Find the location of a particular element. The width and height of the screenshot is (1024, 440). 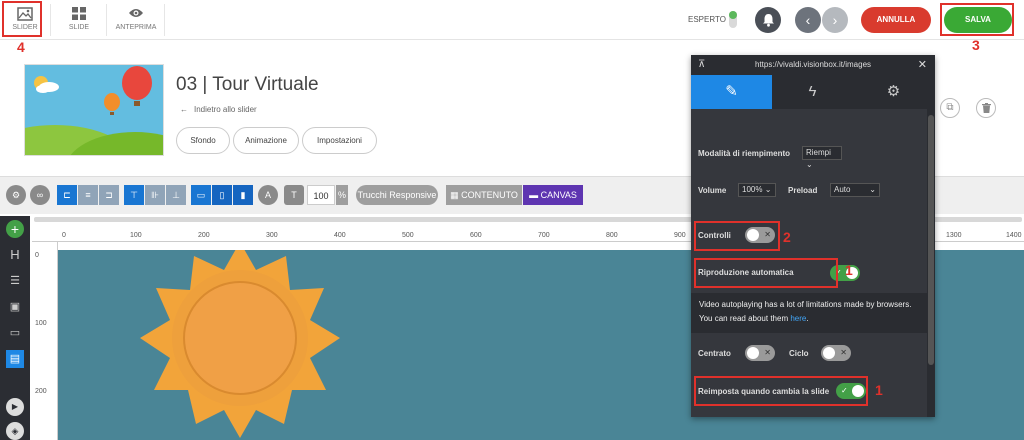

calendar-icon: ▦ is located at coordinates (454, 195).